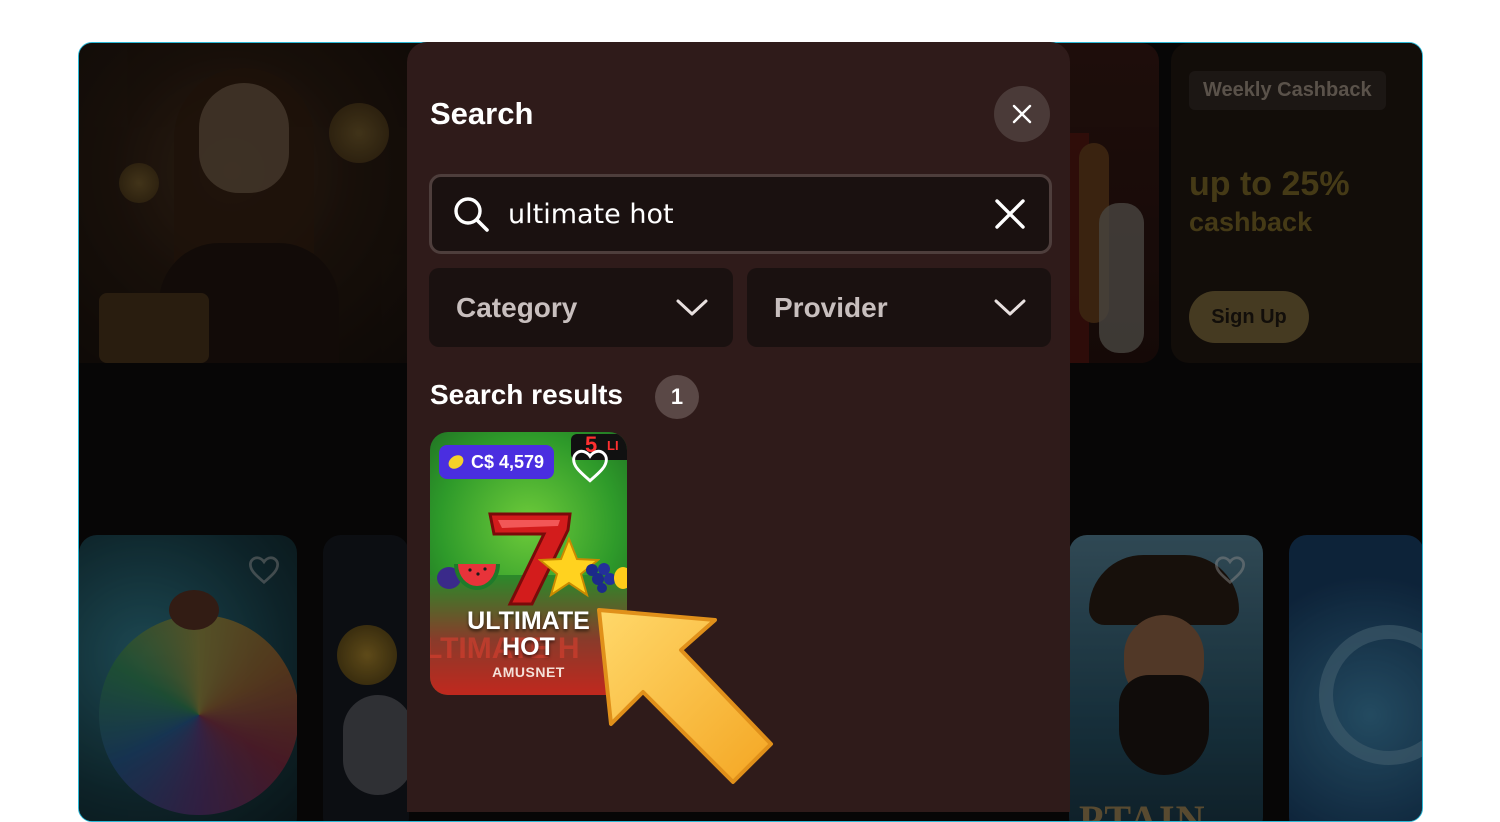 This screenshot has height=822, width=1500. What do you see at coordinates (750, 214) in the screenshot?
I see `search-input` at bounding box center [750, 214].